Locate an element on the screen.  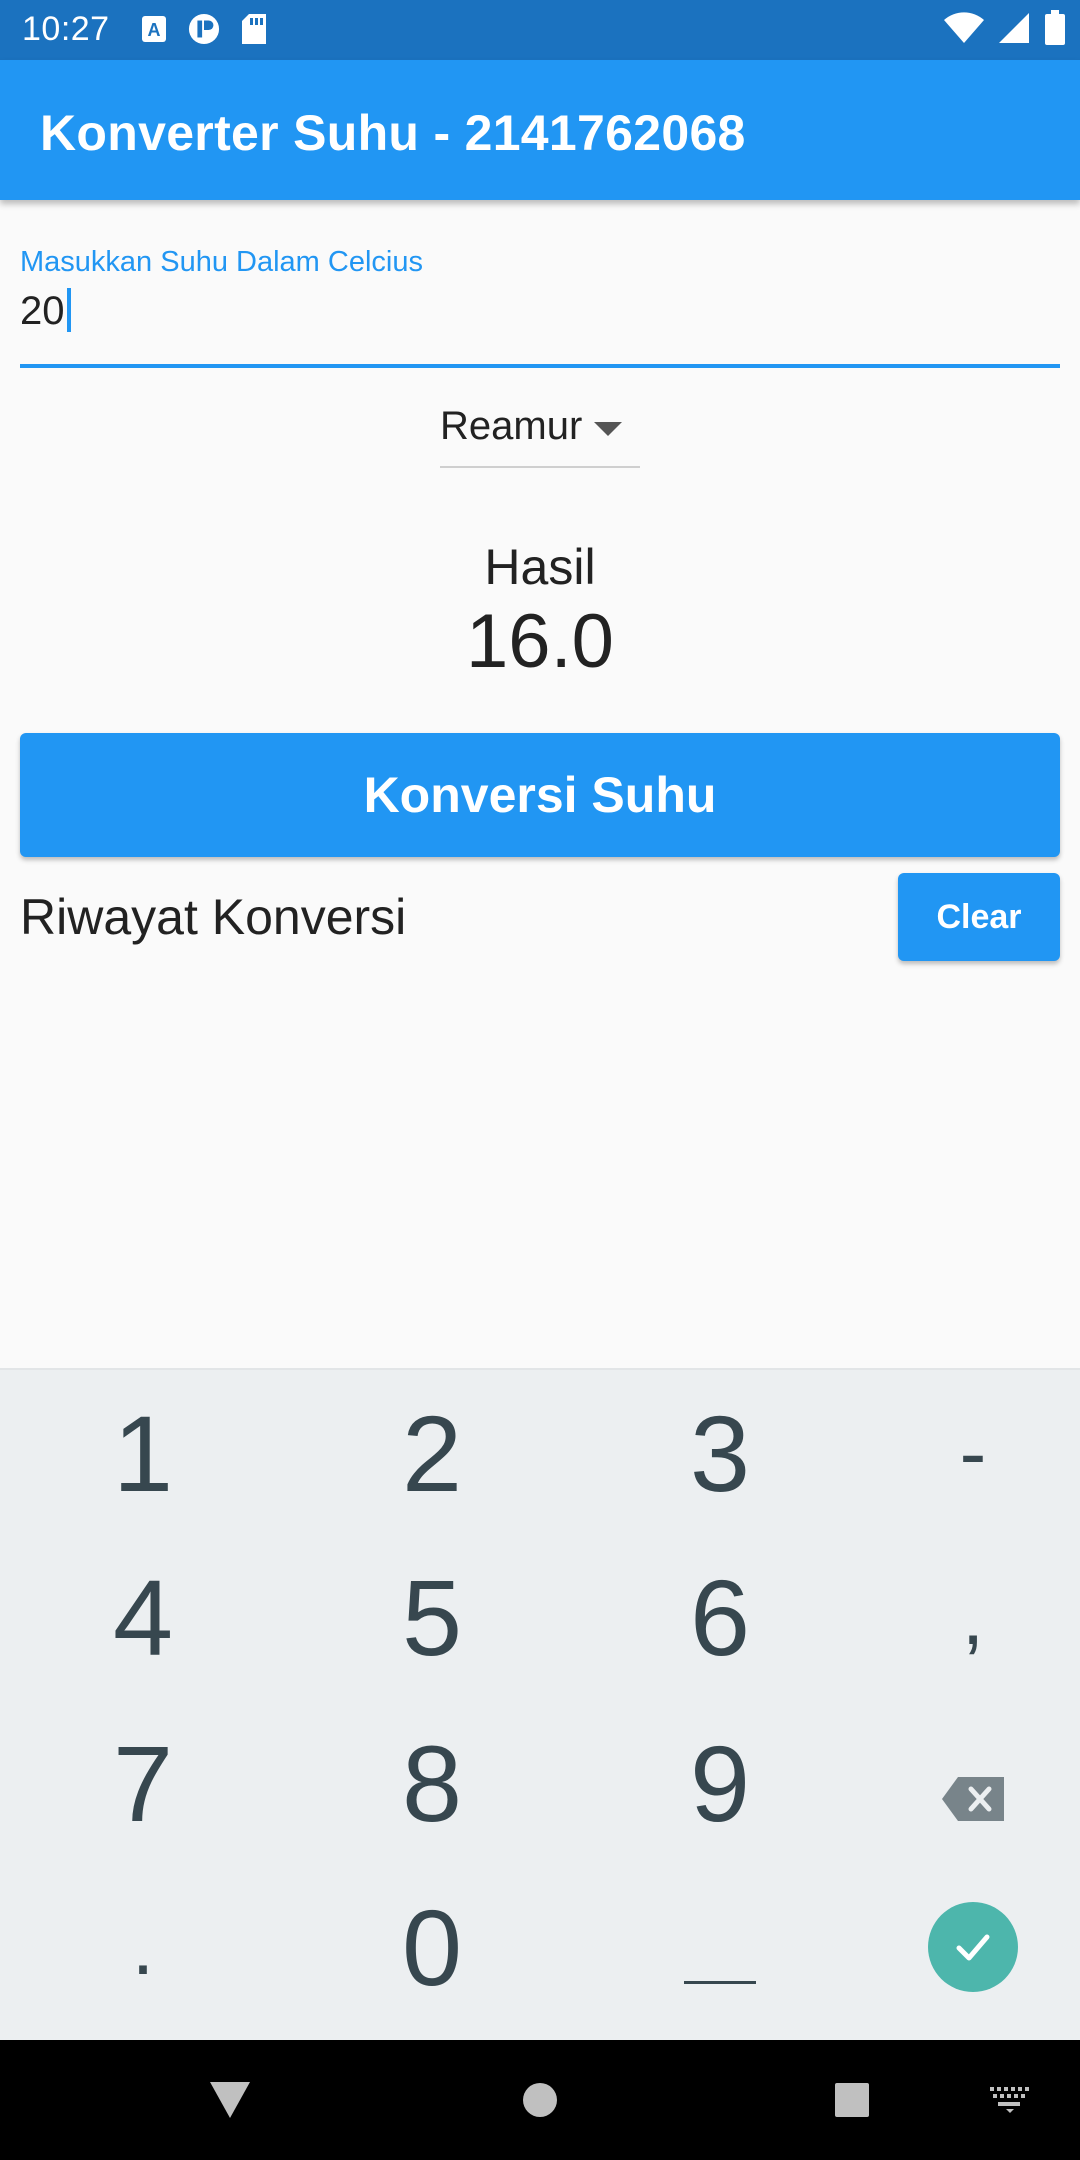
keyboard-switch-icon is located at coordinates (1010, 2100).